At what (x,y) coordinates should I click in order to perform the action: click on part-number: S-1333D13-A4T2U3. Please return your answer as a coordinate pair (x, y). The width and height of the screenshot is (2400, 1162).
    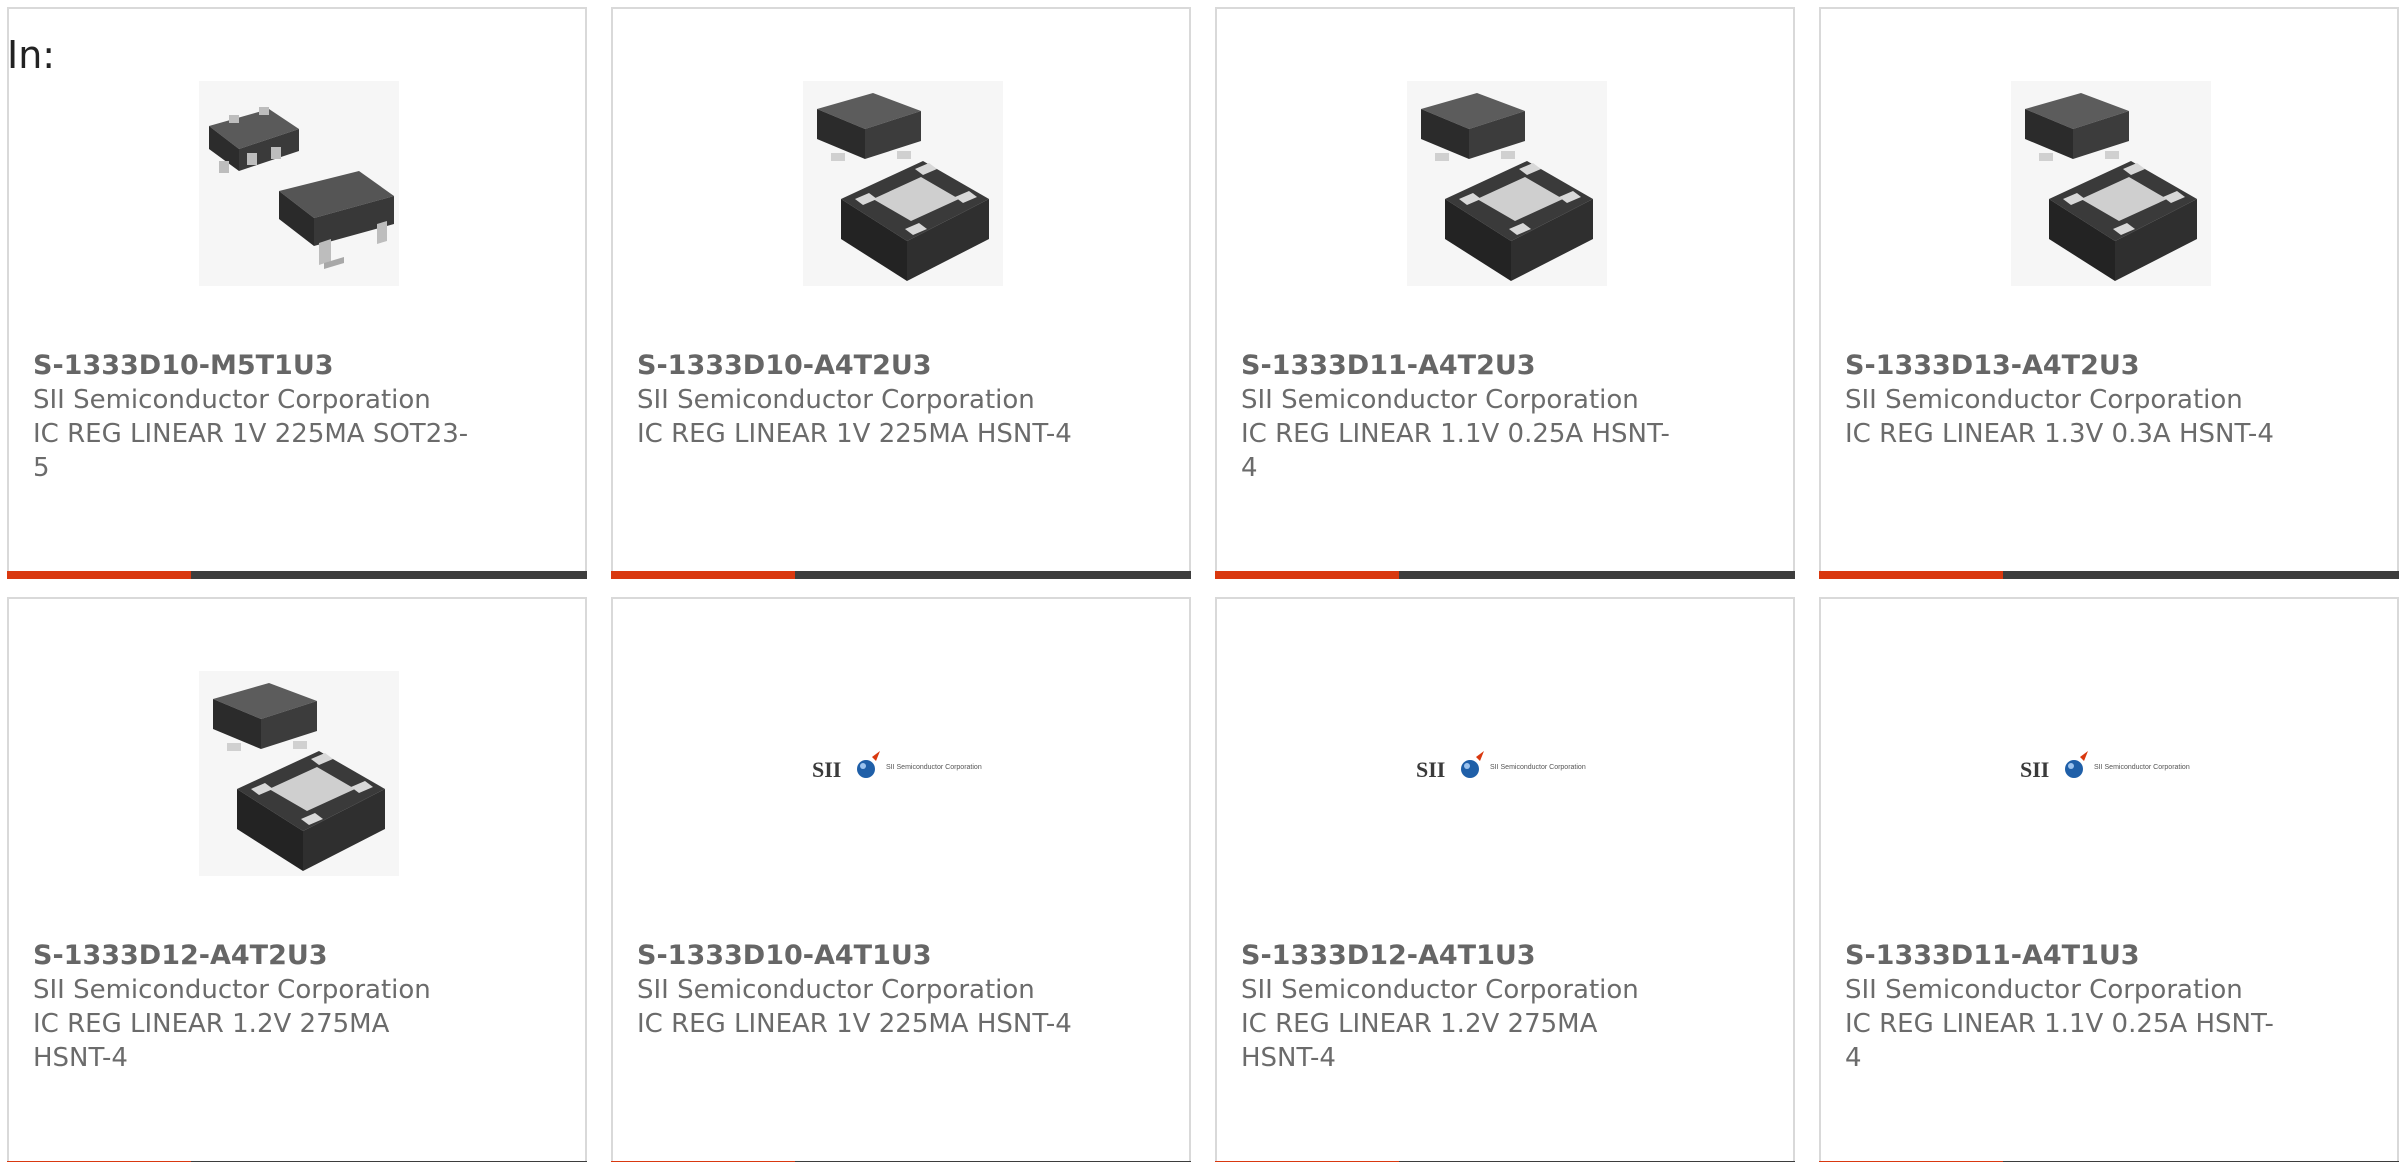
    Looking at the image, I should click on (2065, 366).